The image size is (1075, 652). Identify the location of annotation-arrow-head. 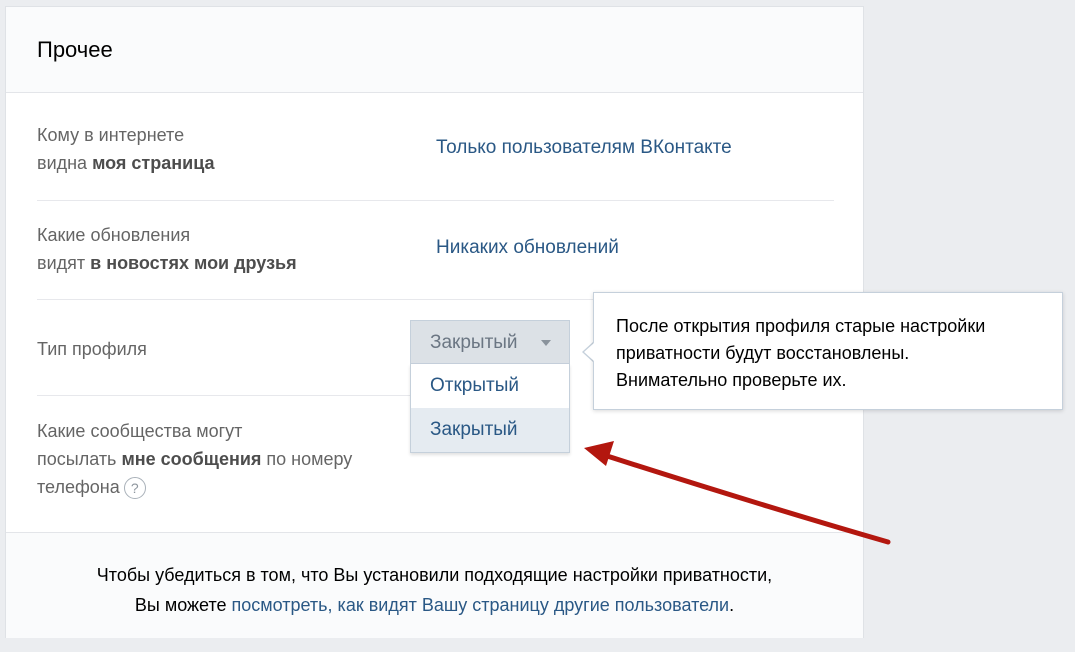
(599, 453).